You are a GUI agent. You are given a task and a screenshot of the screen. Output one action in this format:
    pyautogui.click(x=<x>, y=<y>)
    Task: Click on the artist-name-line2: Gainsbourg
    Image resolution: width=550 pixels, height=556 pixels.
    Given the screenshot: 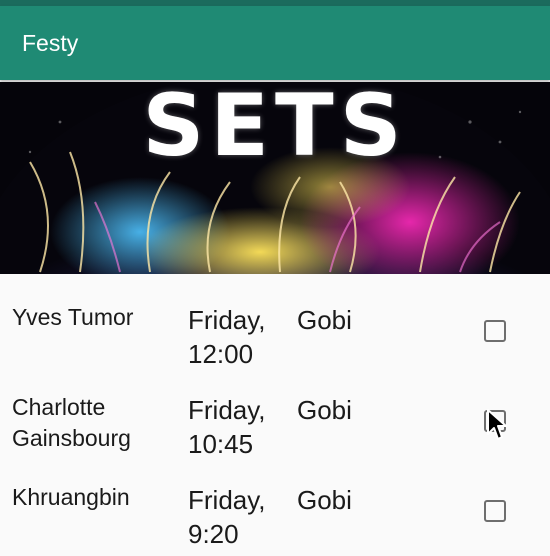 What is the action you would take?
    pyautogui.click(x=71, y=438)
    